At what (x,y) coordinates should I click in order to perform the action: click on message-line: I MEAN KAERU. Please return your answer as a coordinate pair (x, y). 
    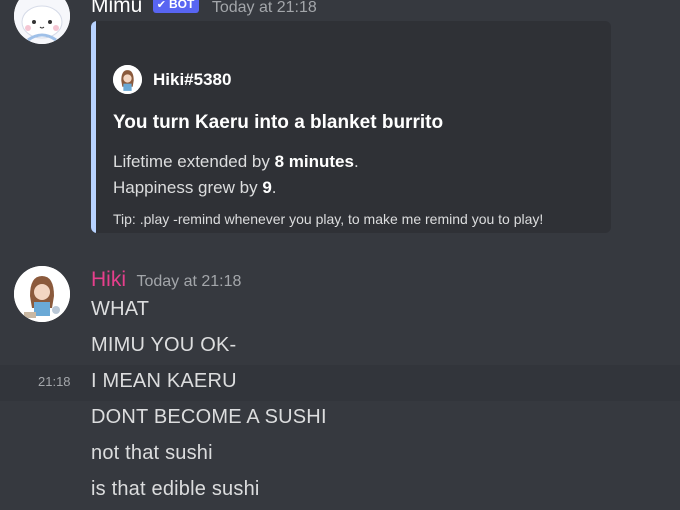
    Looking at the image, I should click on (164, 381).